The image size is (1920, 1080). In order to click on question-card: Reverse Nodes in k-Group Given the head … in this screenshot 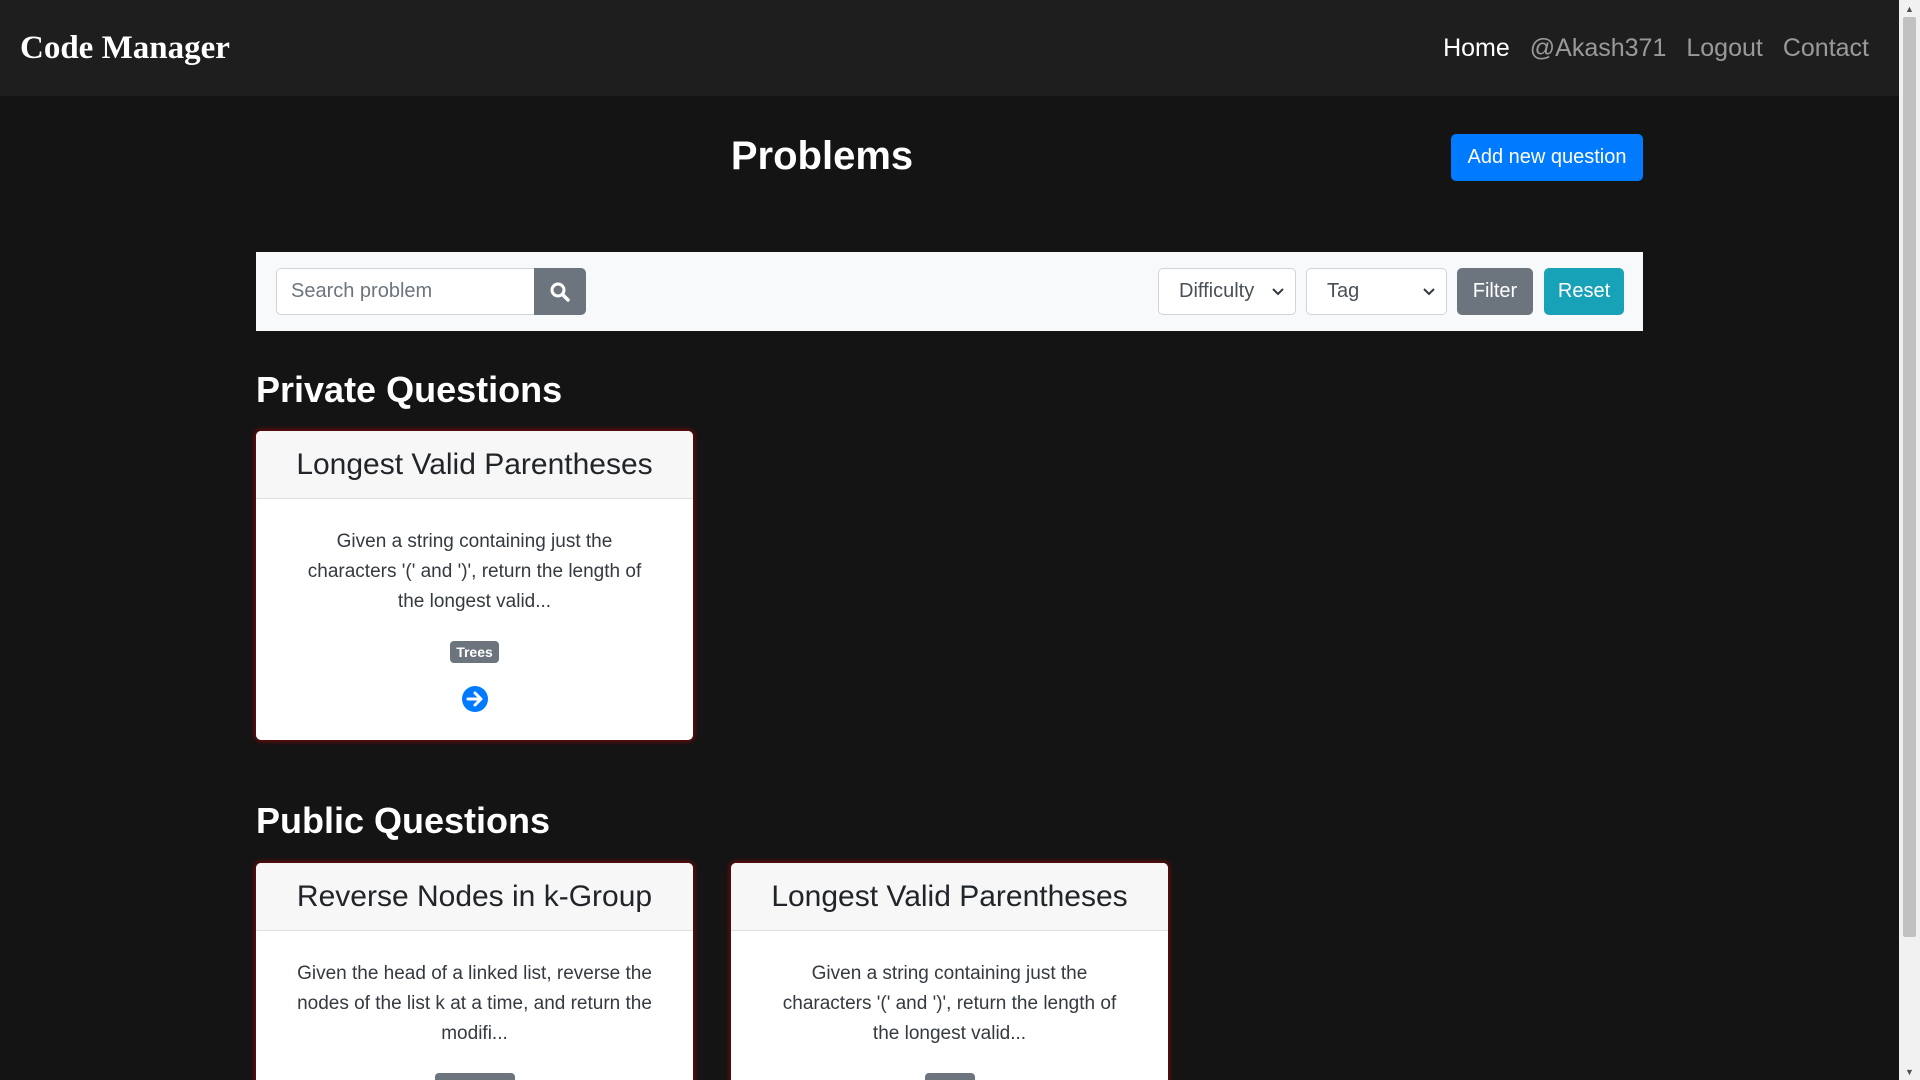, I will do `click(474, 971)`.